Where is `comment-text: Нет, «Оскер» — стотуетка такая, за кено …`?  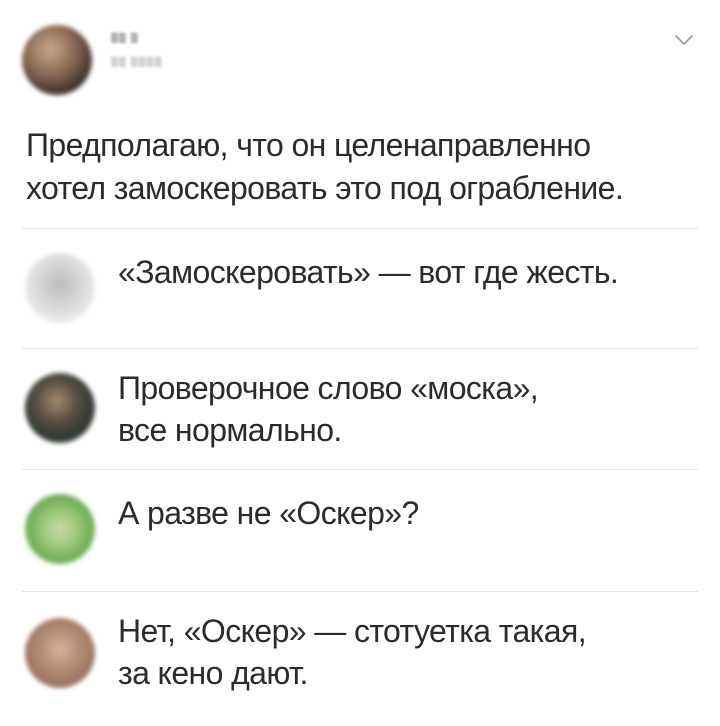 comment-text: Нет, «Оскер» — стотуетка такая, за кено … is located at coordinates (352, 652).